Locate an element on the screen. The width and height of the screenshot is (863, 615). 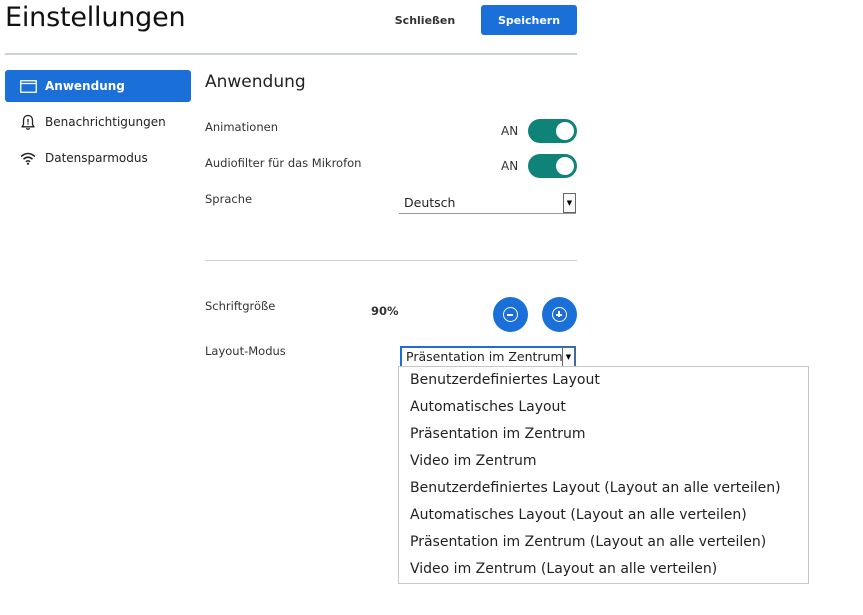
layout-mode-select: Präsentation im Zentrum ▼ is located at coordinates (488, 357).